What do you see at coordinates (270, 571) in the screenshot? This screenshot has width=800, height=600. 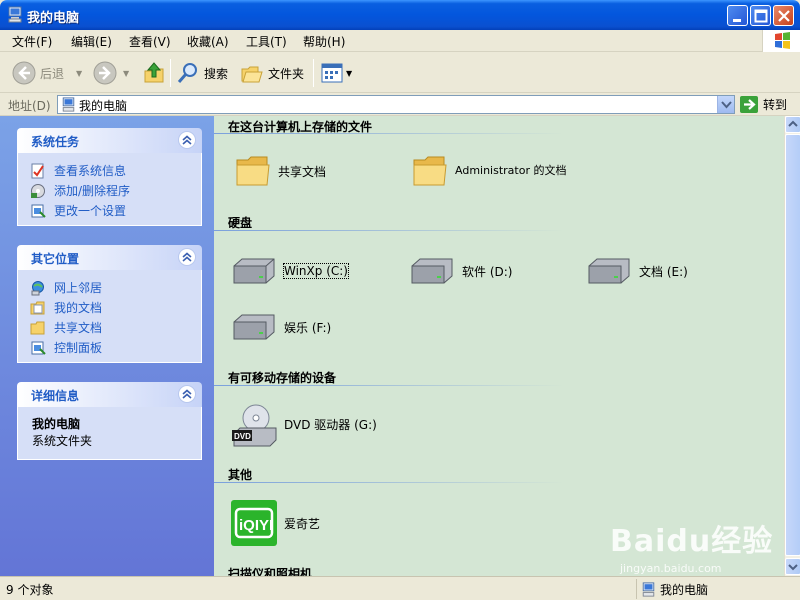 I see `group-scanners-cameras: 扫描仪和照相机` at bounding box center [270, 571].